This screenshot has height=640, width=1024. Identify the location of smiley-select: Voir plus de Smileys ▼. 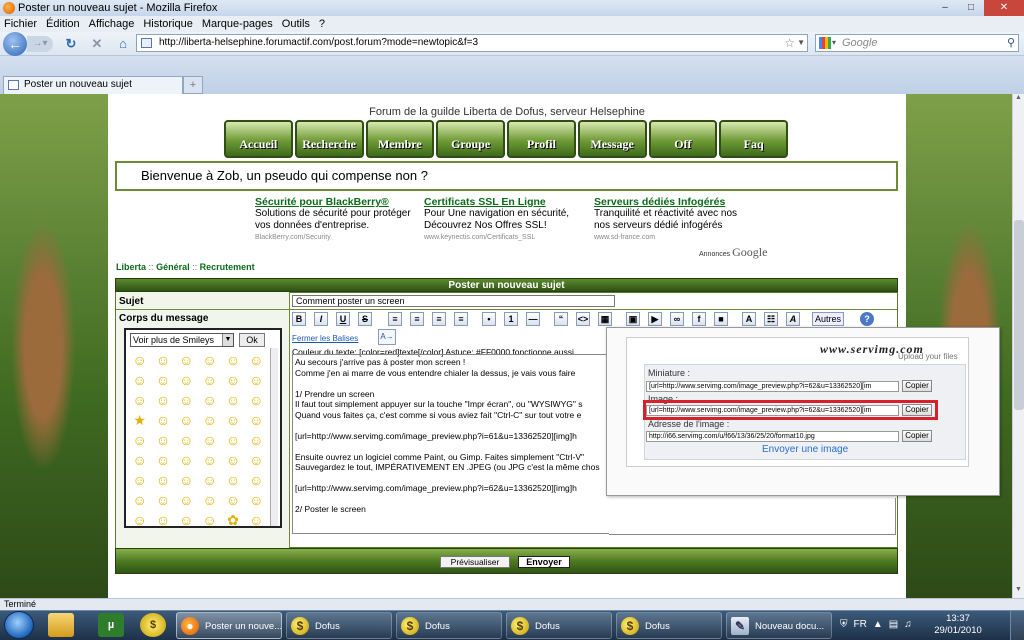
(182, 340).